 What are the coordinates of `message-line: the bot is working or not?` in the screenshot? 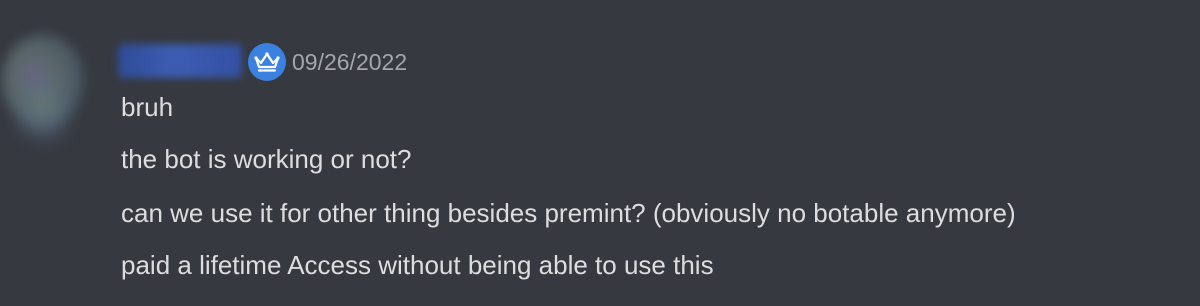 It's located at (266, 159).